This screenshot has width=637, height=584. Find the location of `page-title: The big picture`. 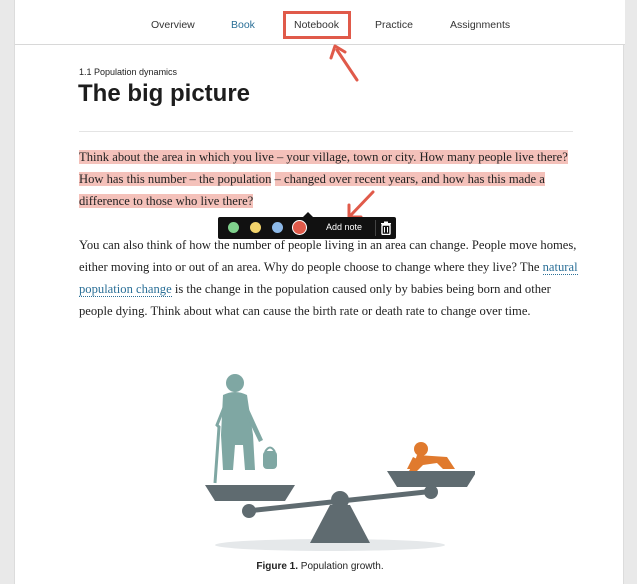

page-title: The big picture is located at coordinates (164, 93).